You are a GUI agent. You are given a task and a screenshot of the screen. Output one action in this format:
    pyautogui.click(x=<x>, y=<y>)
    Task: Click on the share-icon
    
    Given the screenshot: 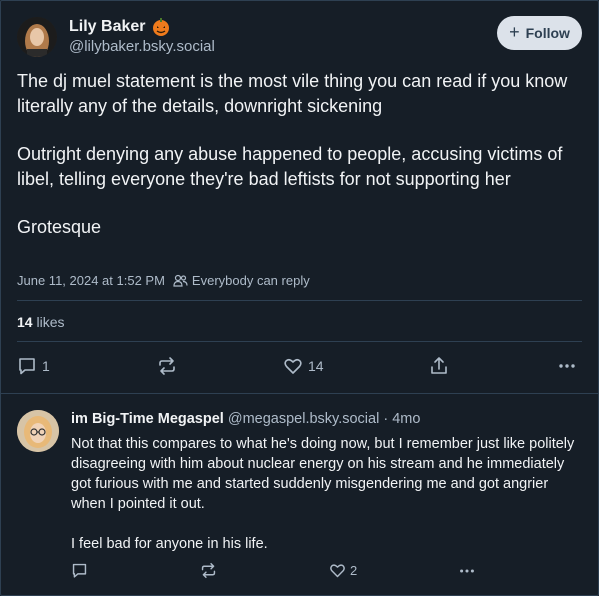 What is the action you would take?
    pyautogui.click(x=439, y=366)
    